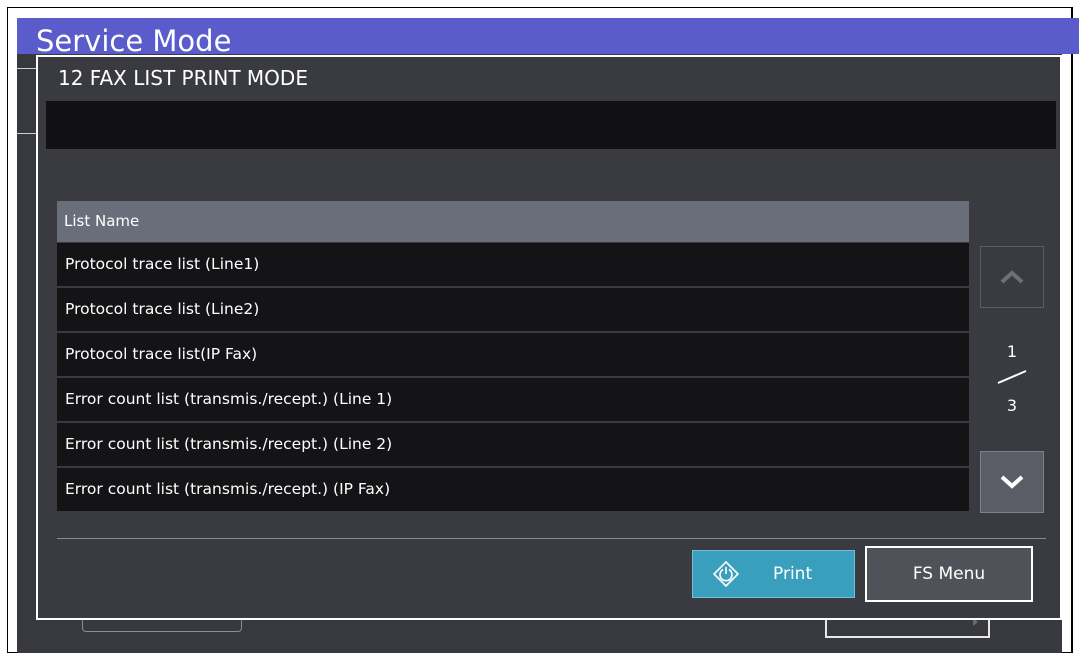 The image size is (1079, 660). I want to click on page-indicator: 1 3, so click(1012, 387).